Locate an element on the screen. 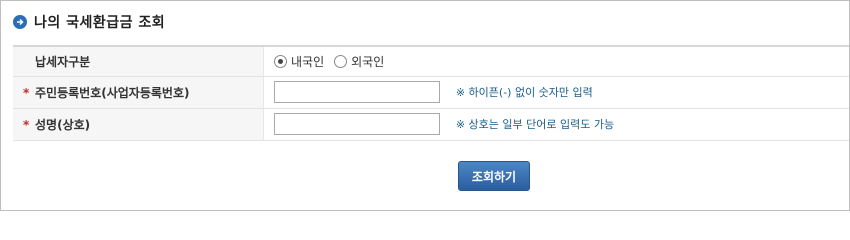 The width and height of the screenshot is (850, 240). resident-number-input is located at coordinates (357, 92).